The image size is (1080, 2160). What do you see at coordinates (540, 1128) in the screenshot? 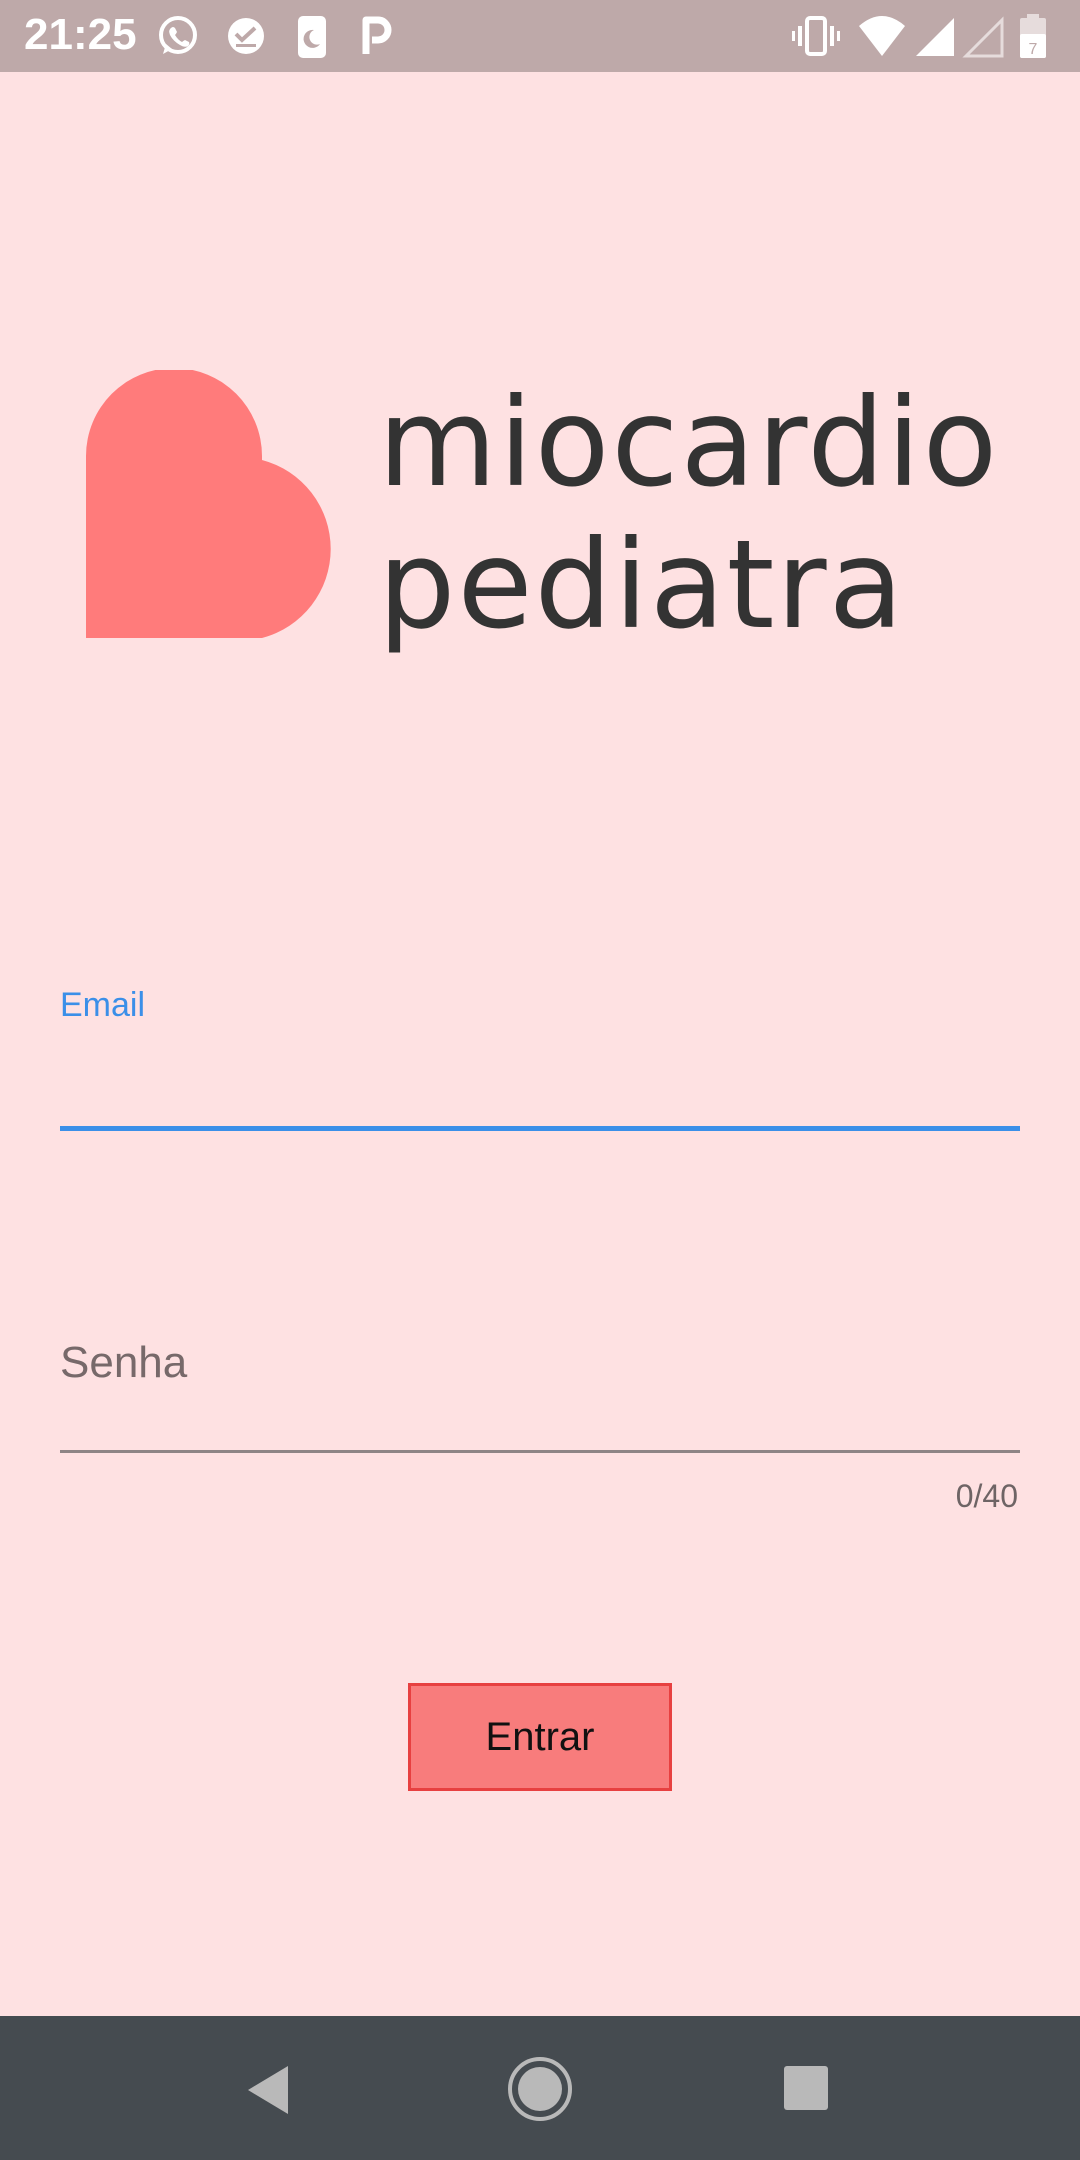
I see `email-field-underline` at bounding box center [540, 1128].